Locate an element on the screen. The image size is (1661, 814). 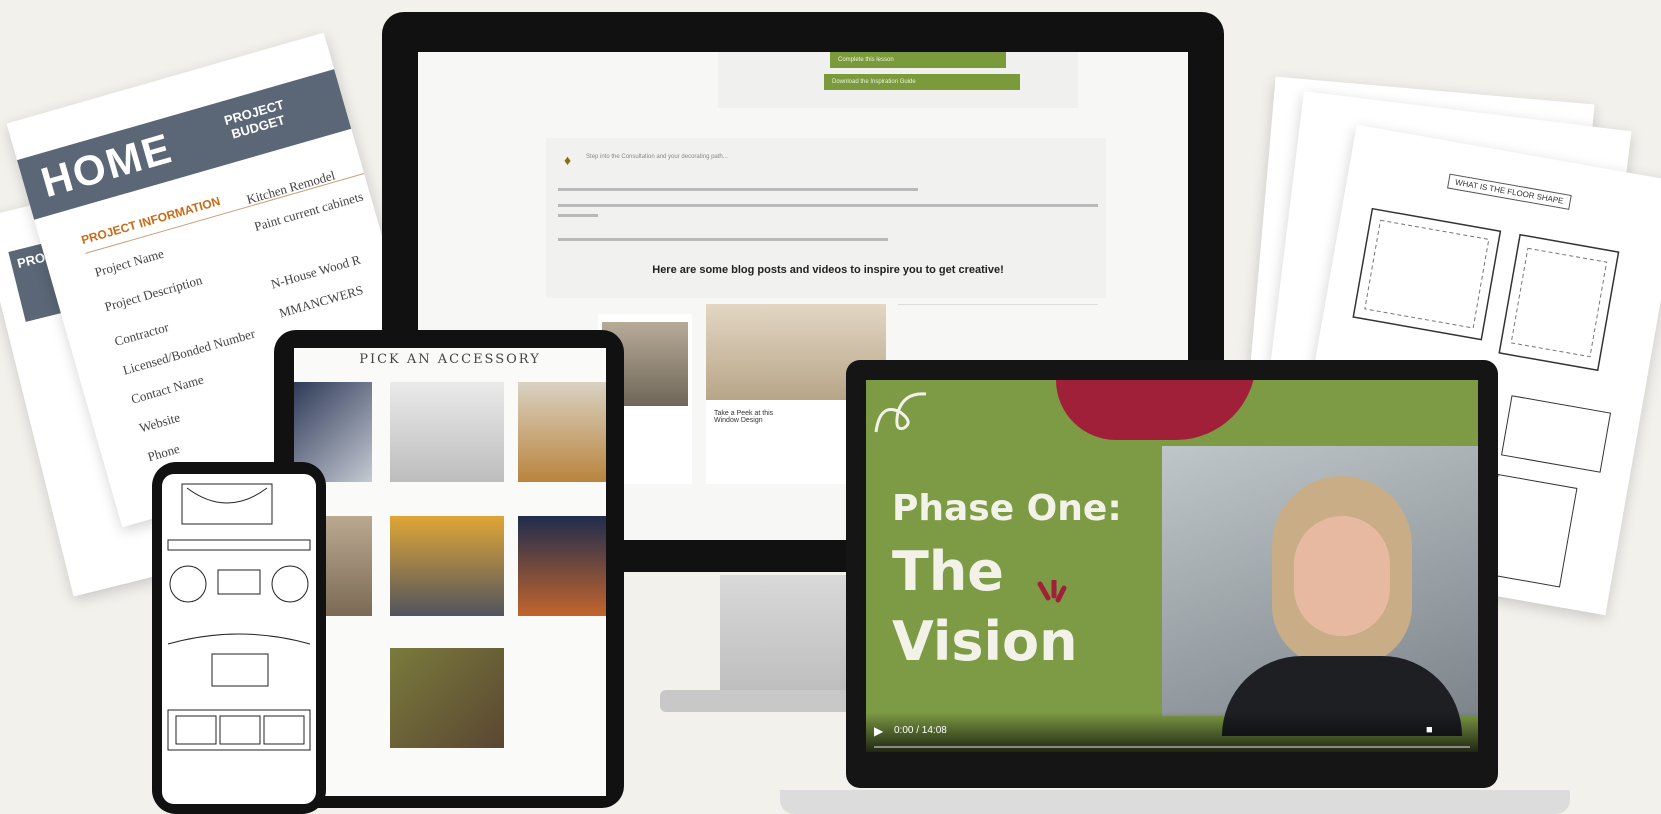
presenter-video is located at coordinates (1320, 591).